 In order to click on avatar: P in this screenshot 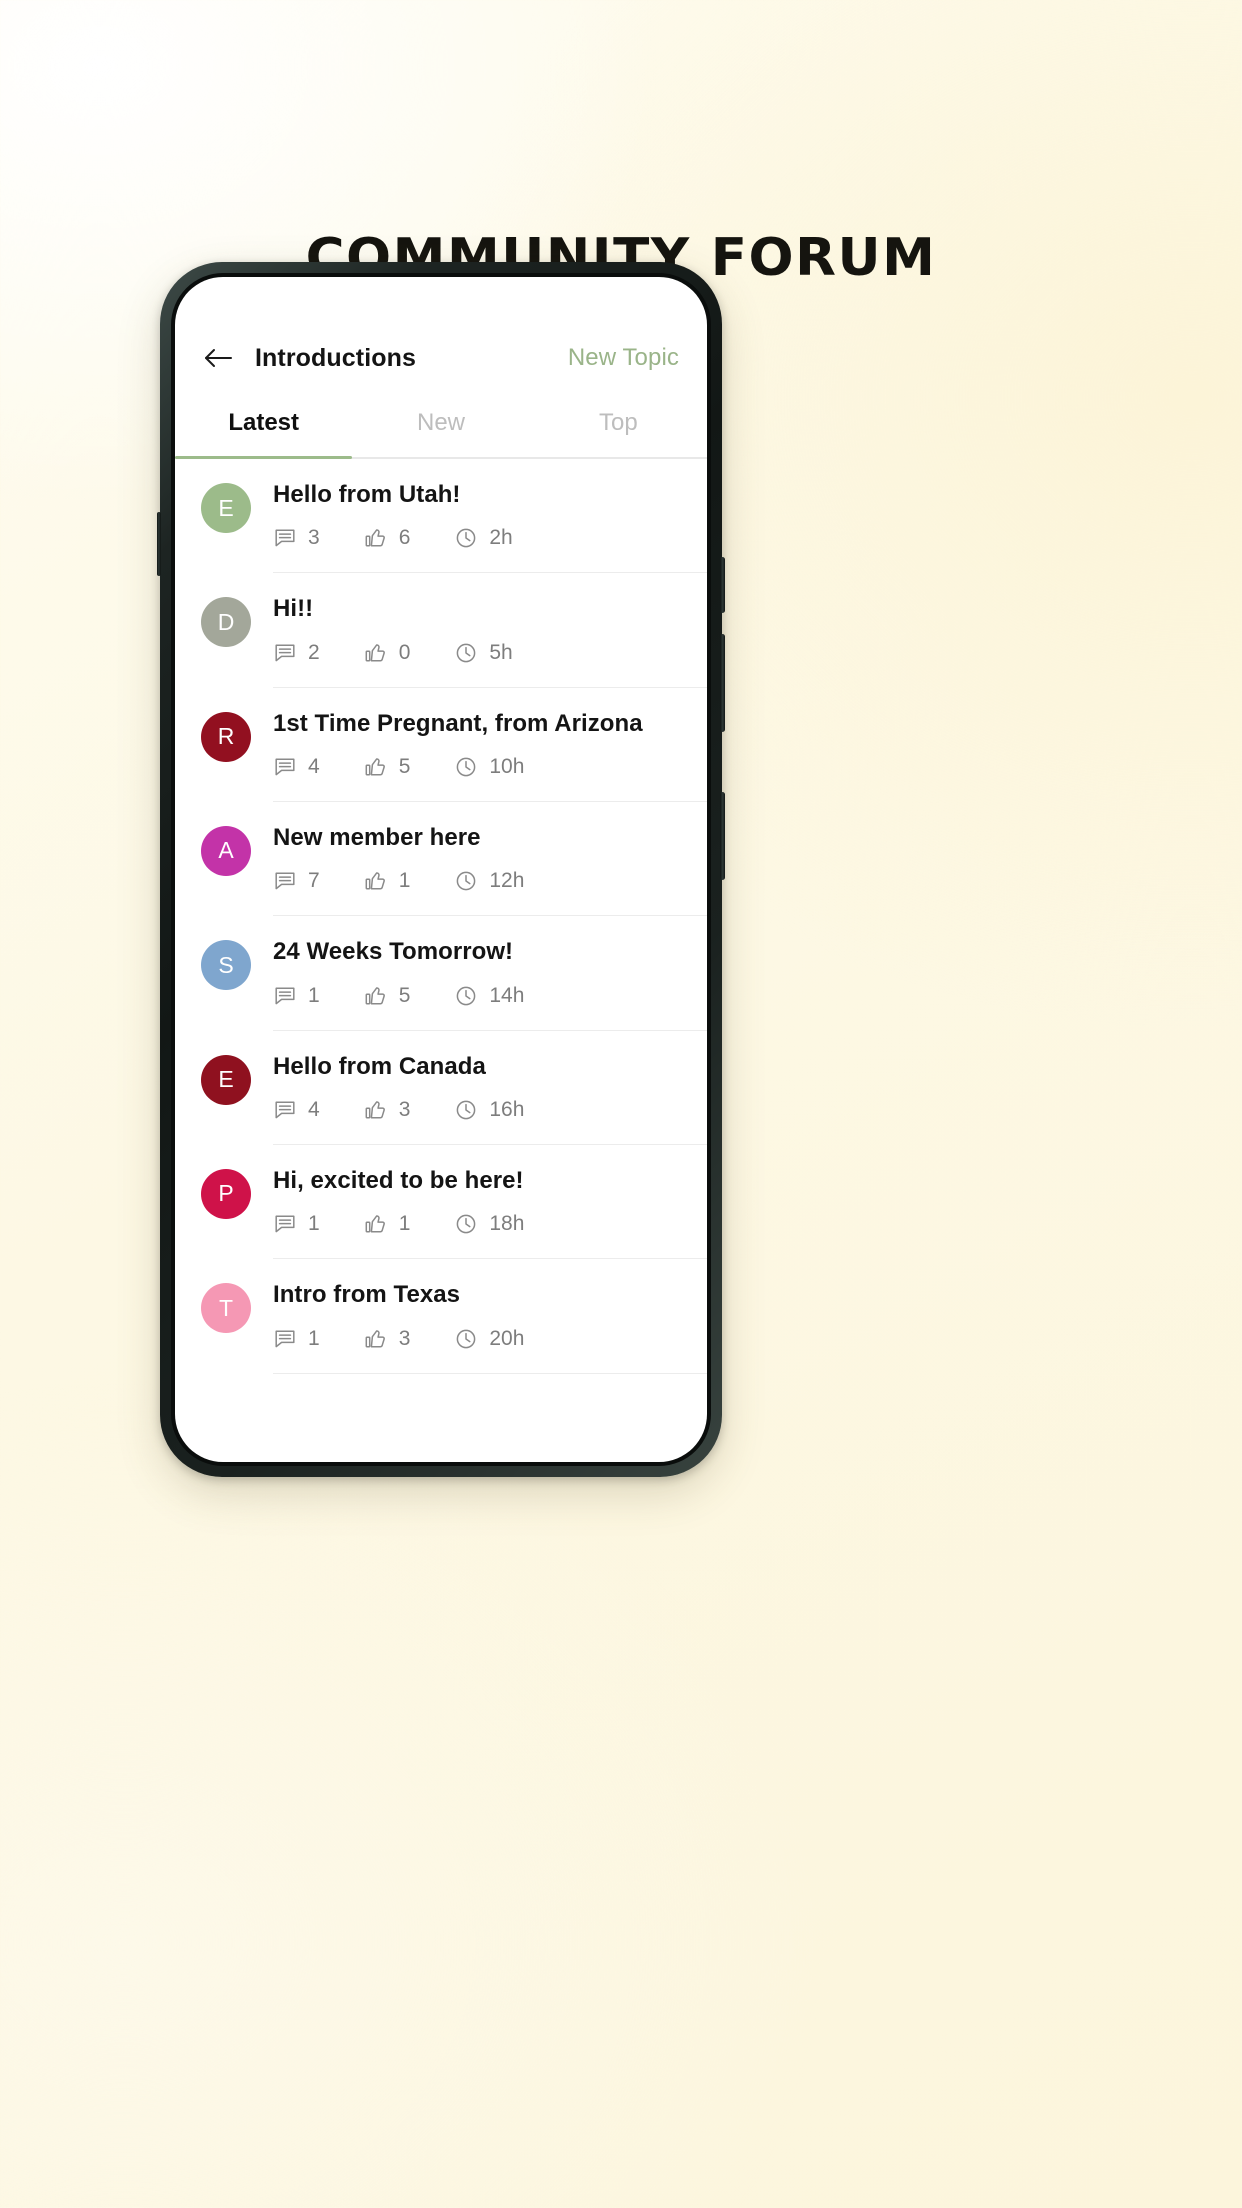, I will do `click(226, 1193)`.